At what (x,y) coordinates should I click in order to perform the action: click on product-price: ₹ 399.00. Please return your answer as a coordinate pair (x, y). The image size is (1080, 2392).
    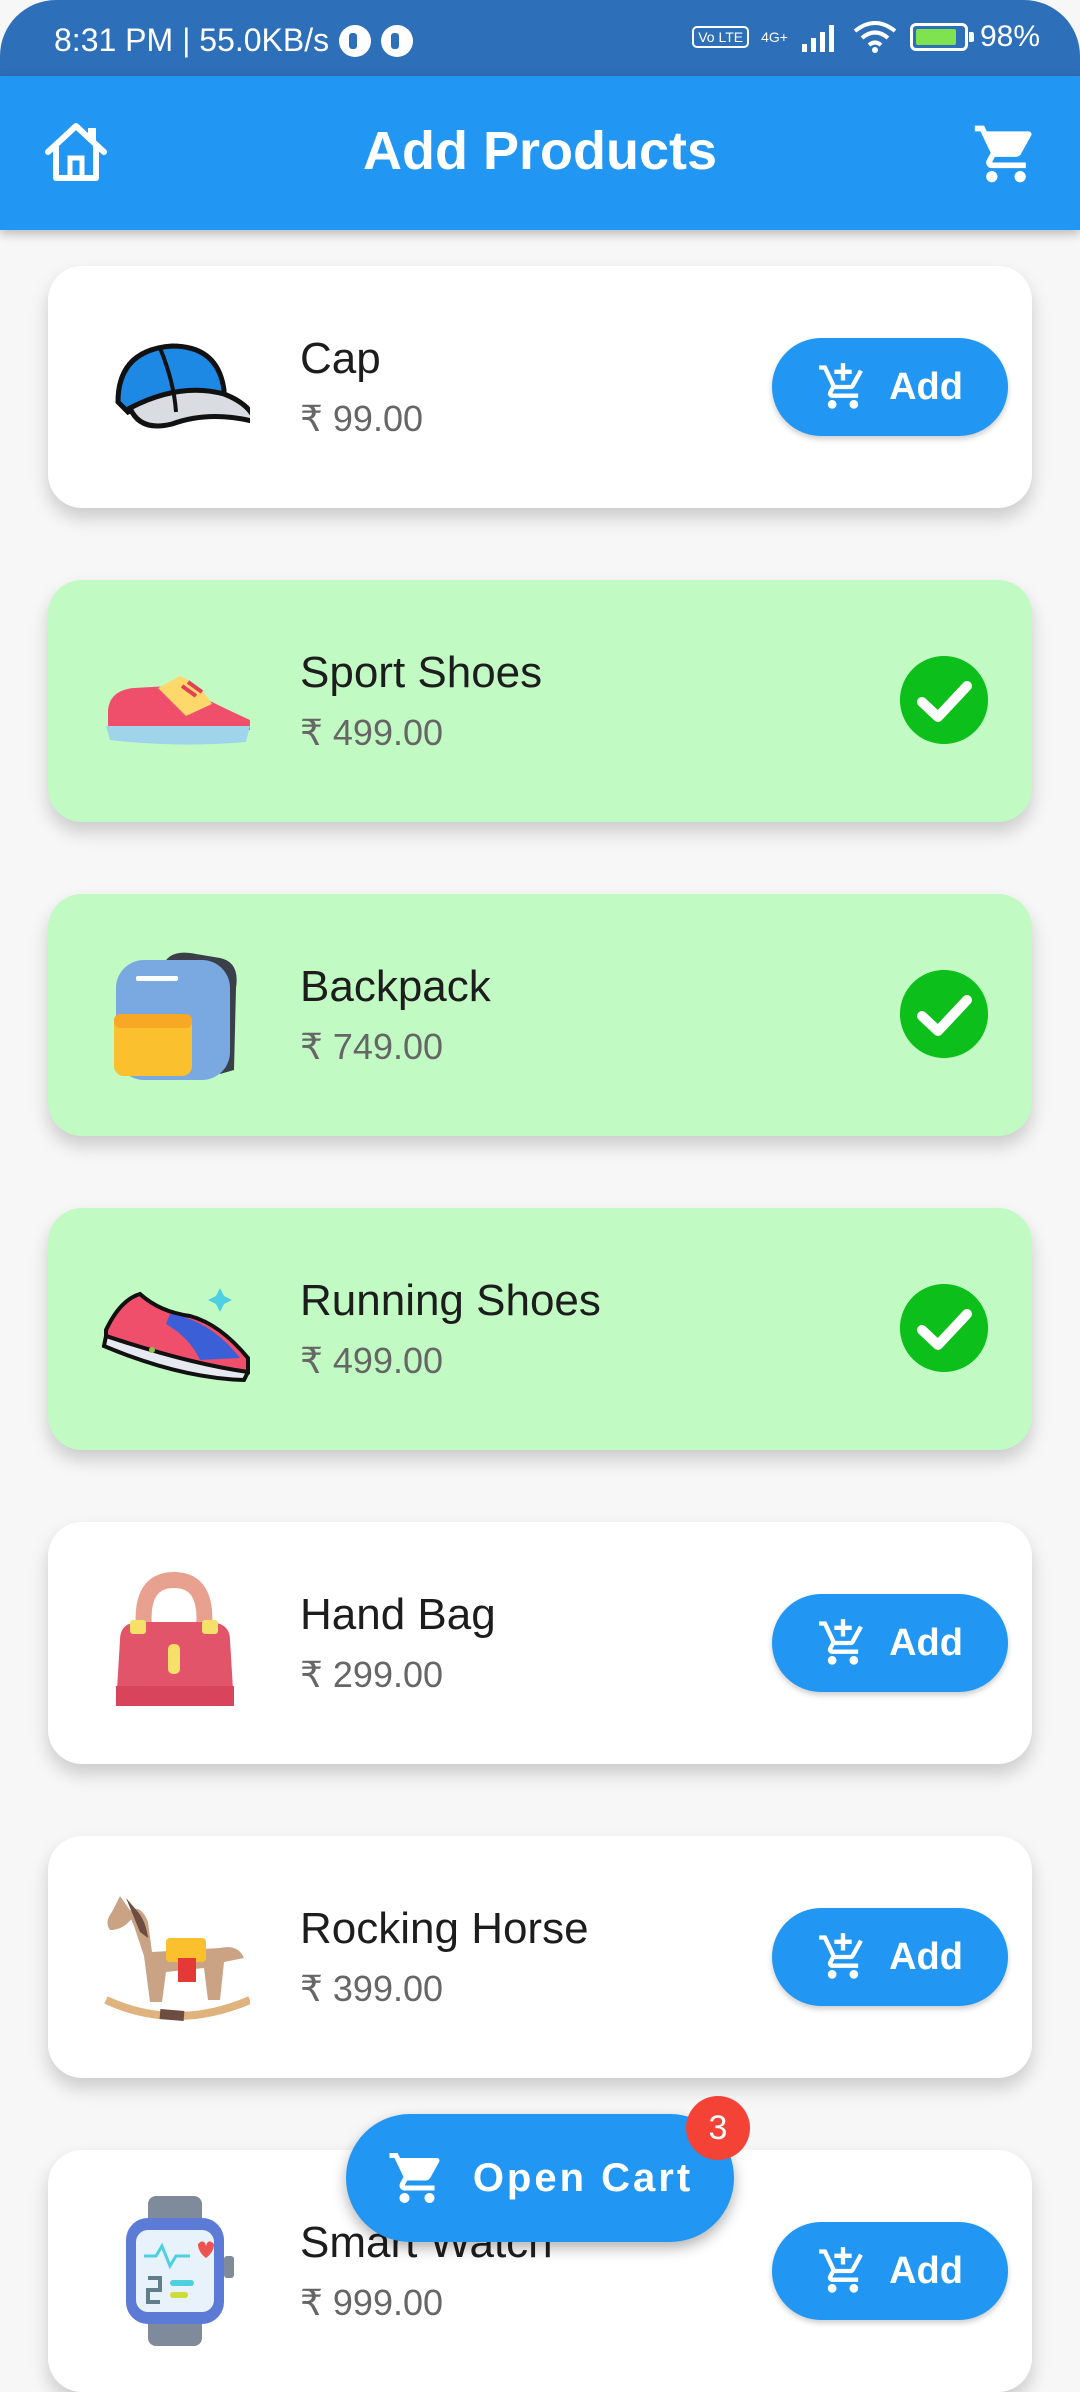
    Looking at the image, I should click on (372, 1988).